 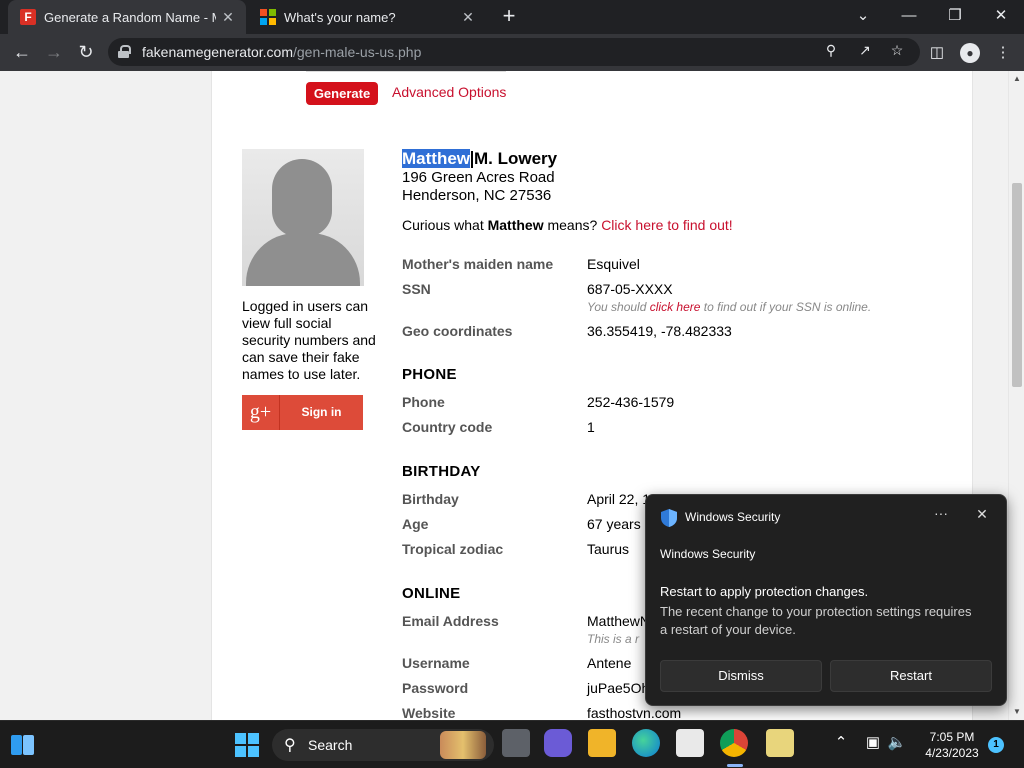 I want to click on advanced-options-link: Advanced Options, so click(x=449, y=92).